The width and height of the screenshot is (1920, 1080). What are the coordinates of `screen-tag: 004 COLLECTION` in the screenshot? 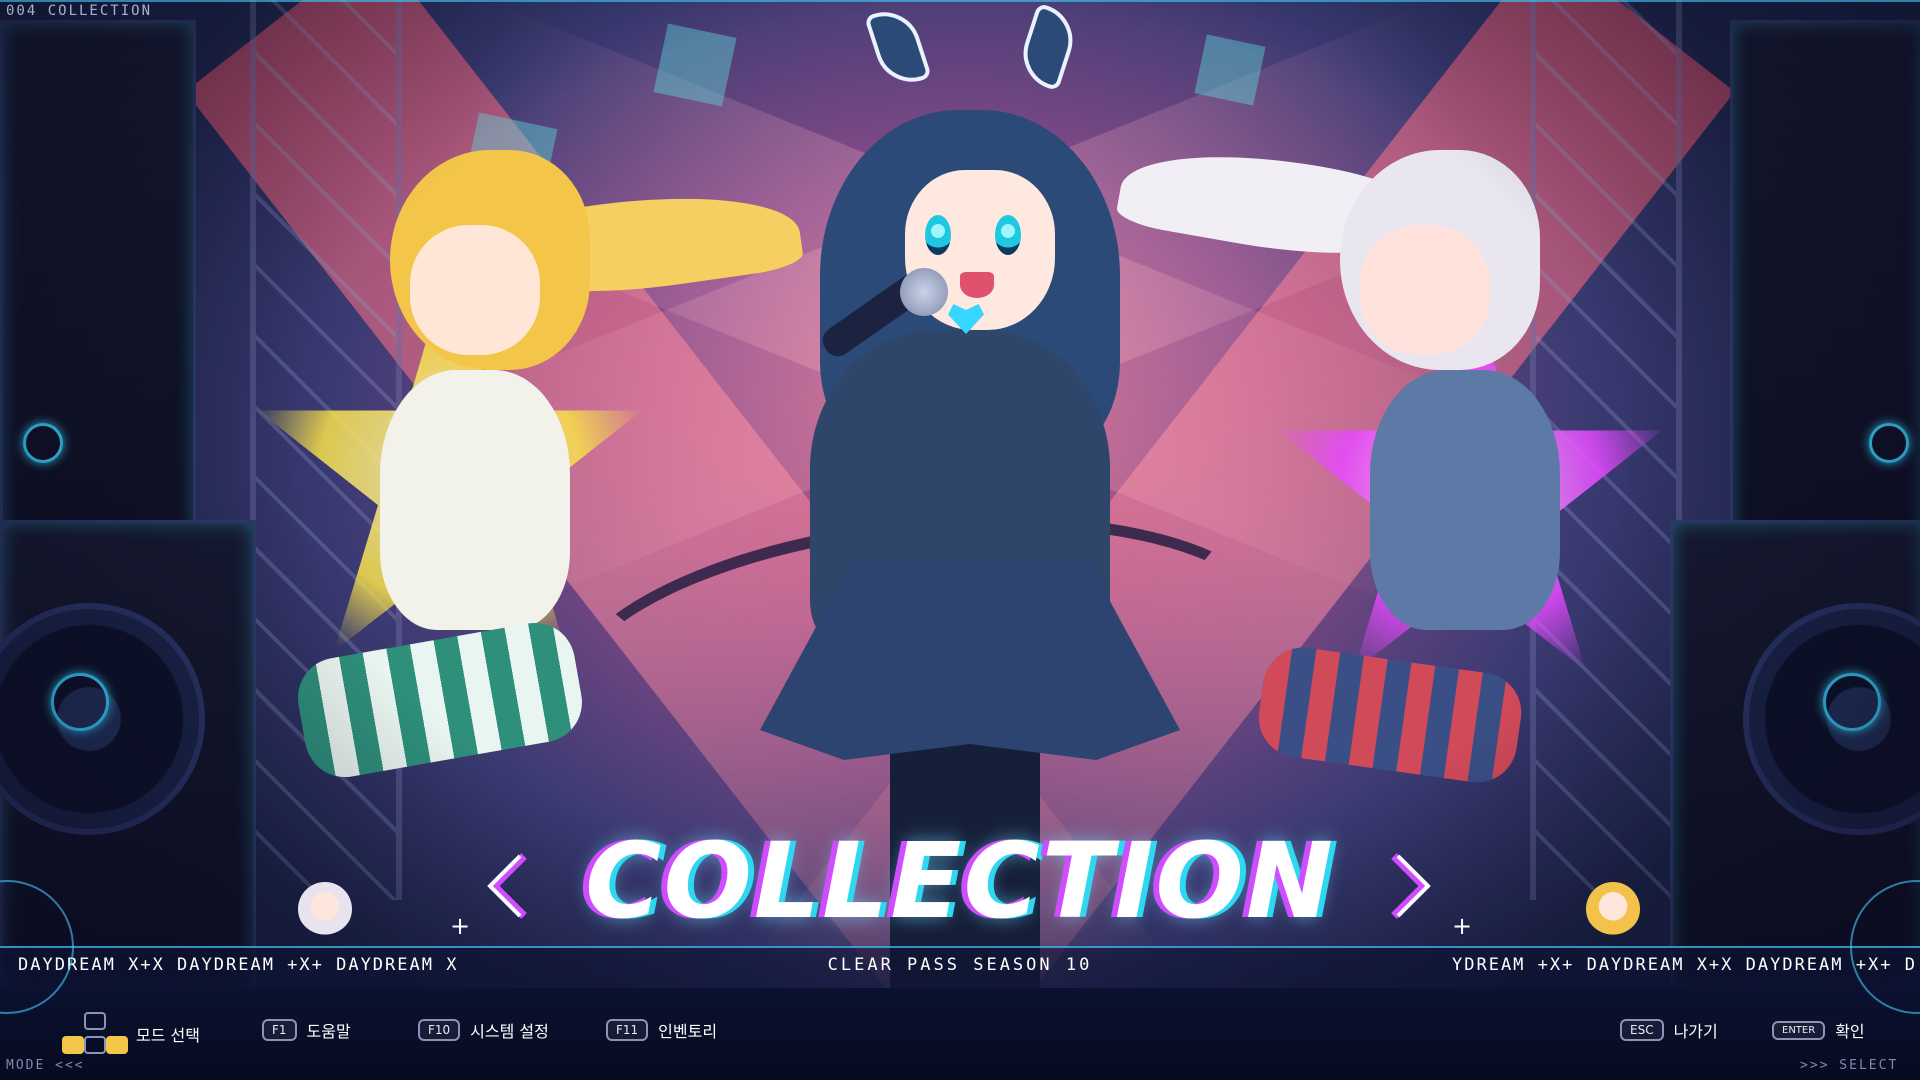 It's located at (79, 11).